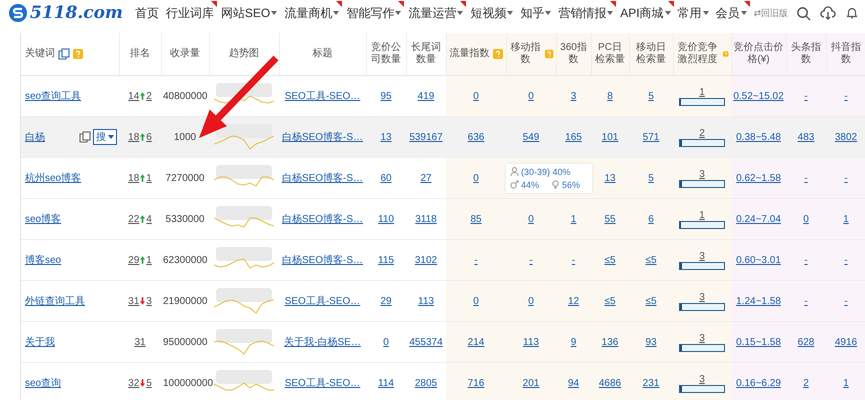  I want to click on value-link: 113, so click(426, 301).